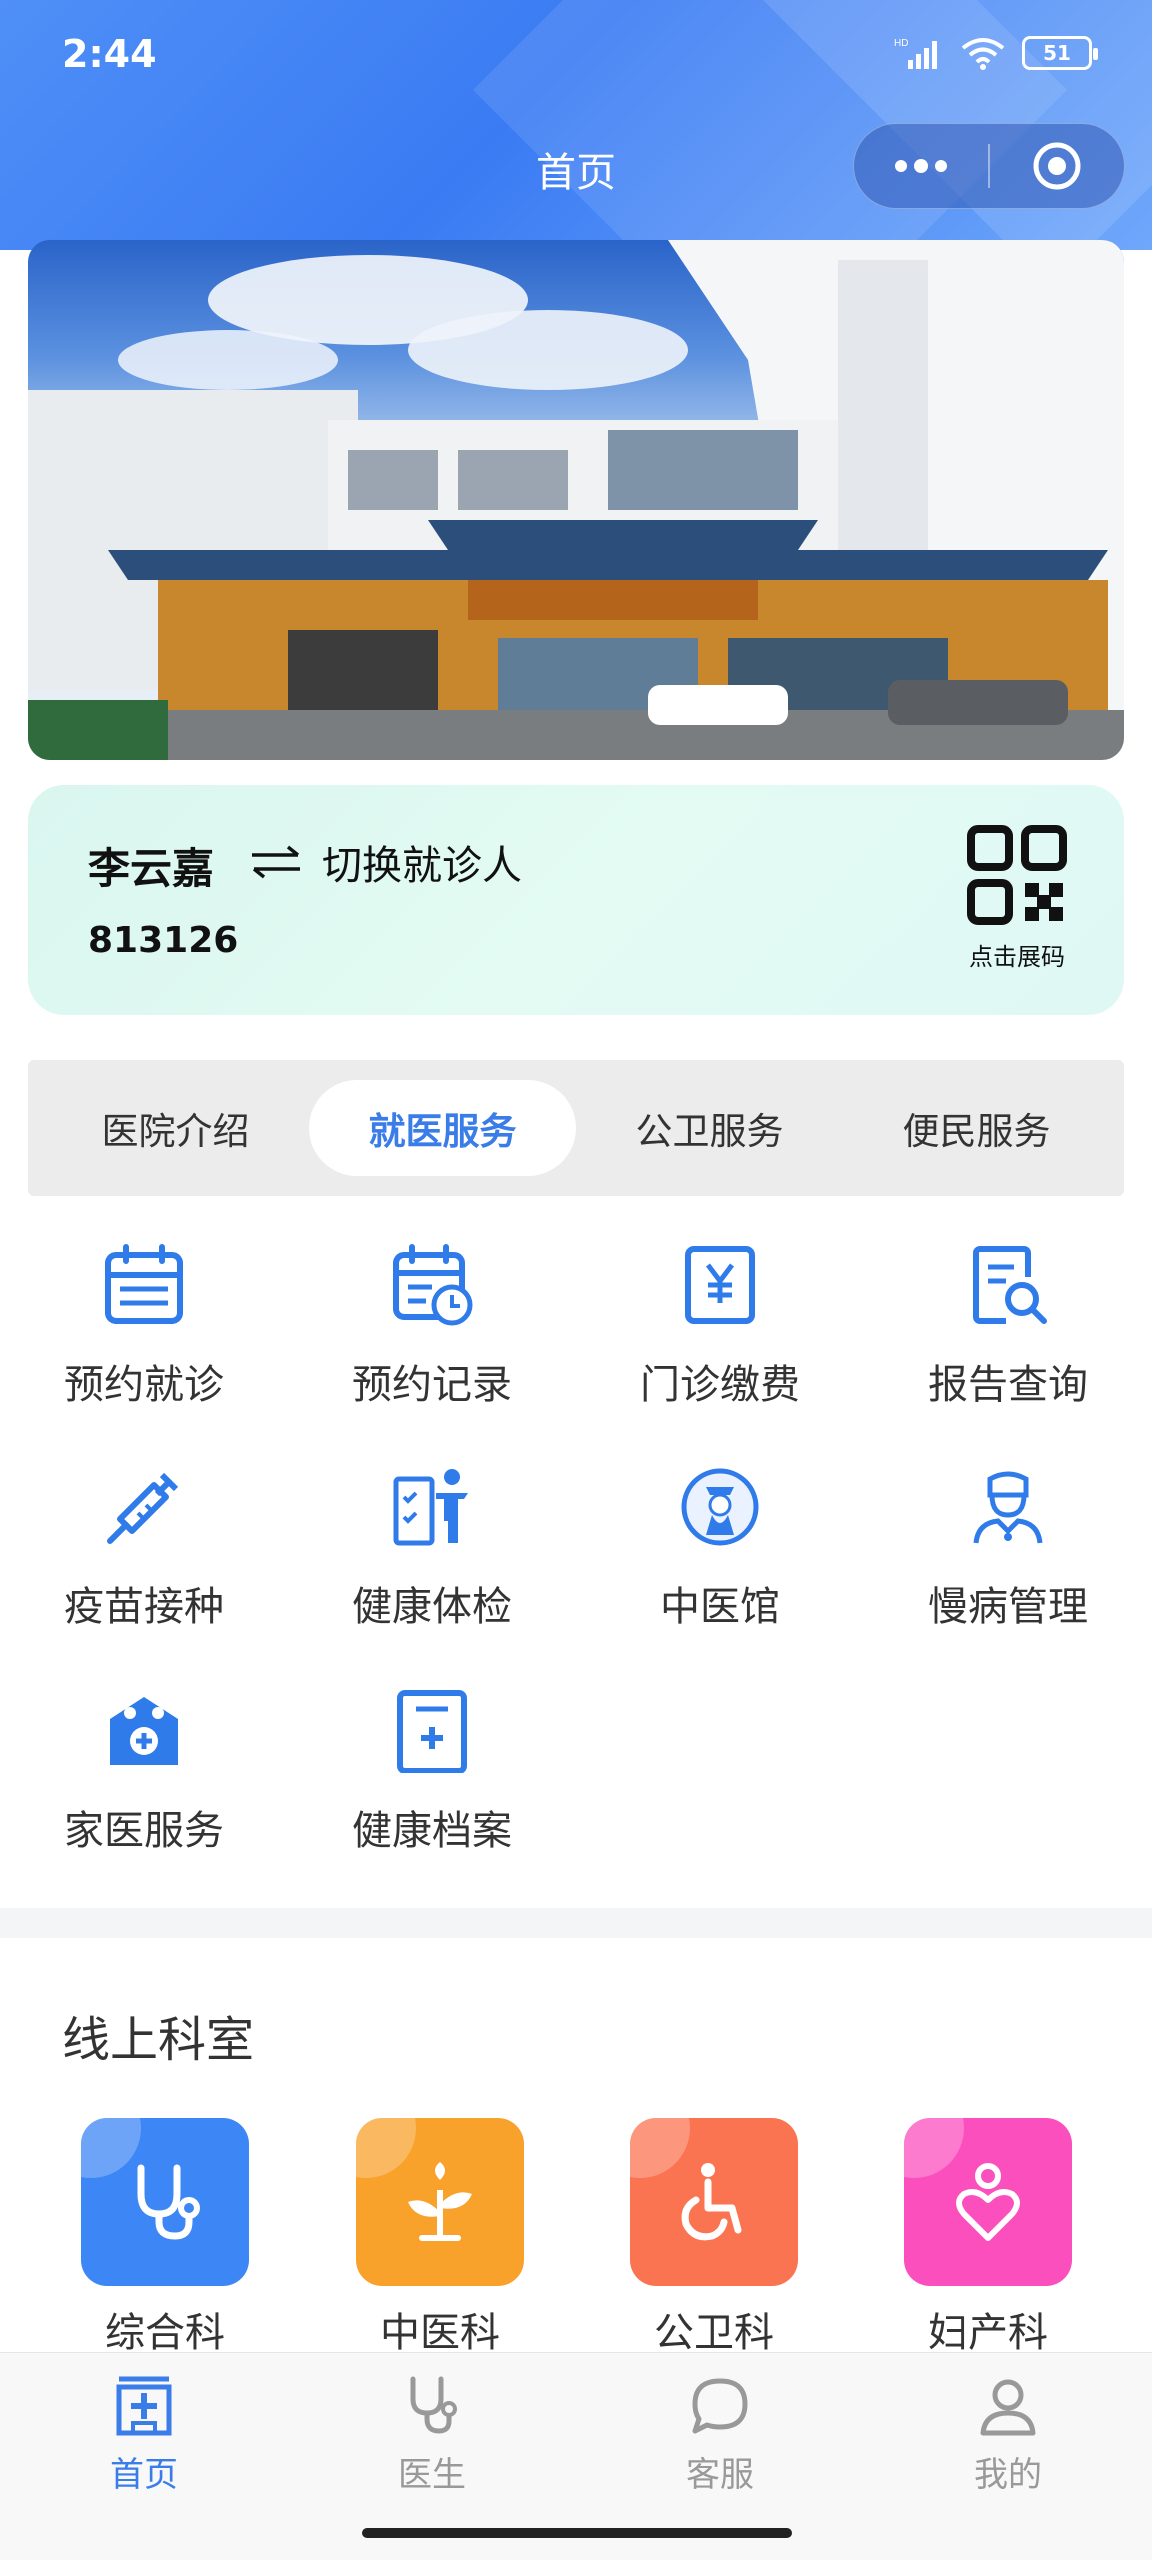 The height and width of the screenshot is (2560, 1152). What do you see at coordinates (1008, 2407) in the screenshot?
I see `user-icon` at bounding box center [1008, 2407].